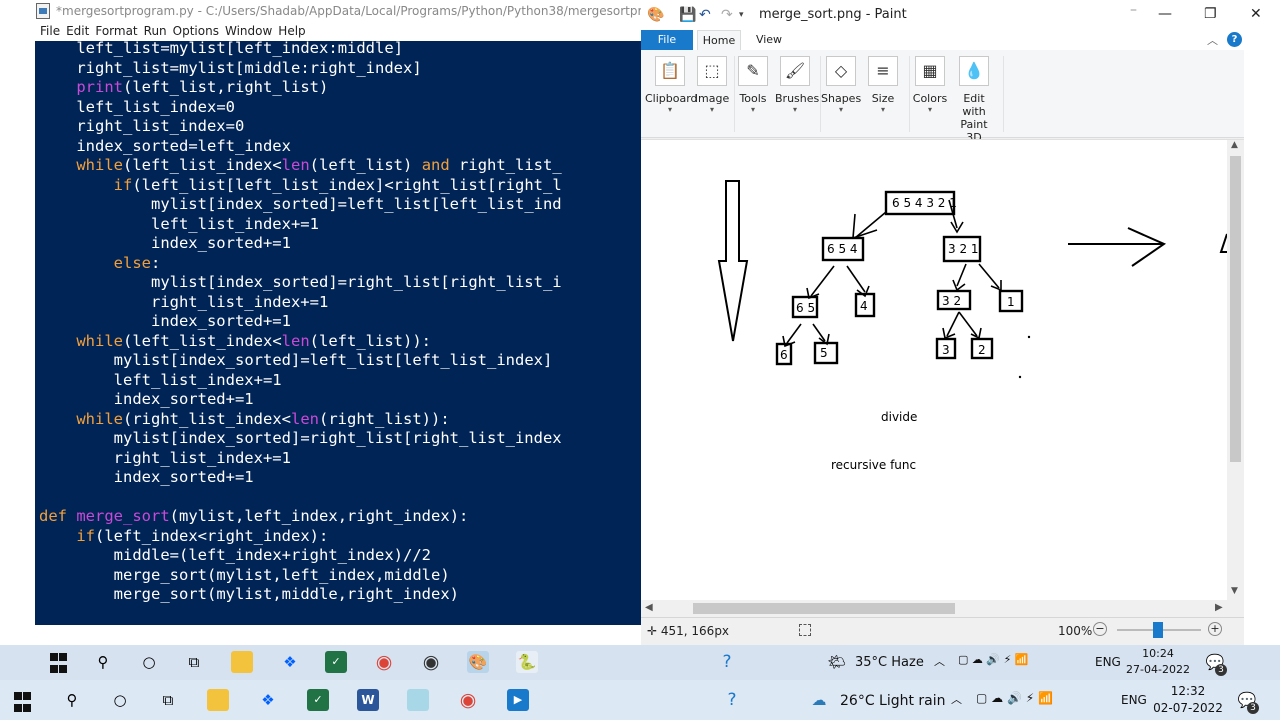 The image size is (1280, 720). Describe the element at coordinates (339, 69) in the screenshot. I see `code-line: right_list=mylist[middle:right_index]` at that location.